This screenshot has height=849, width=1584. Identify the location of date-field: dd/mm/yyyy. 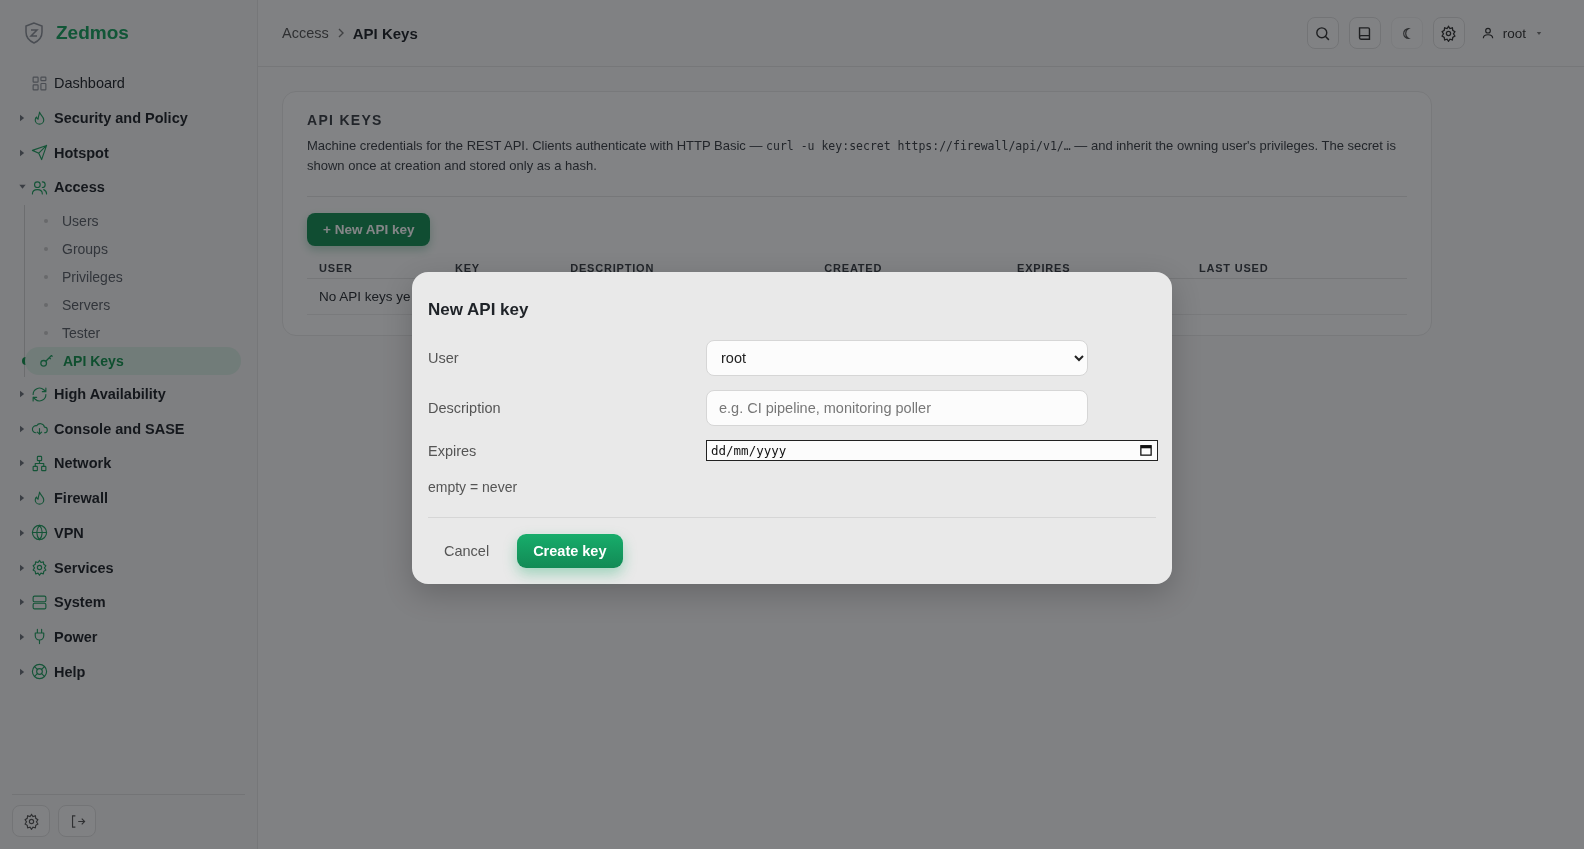
(932, 450).